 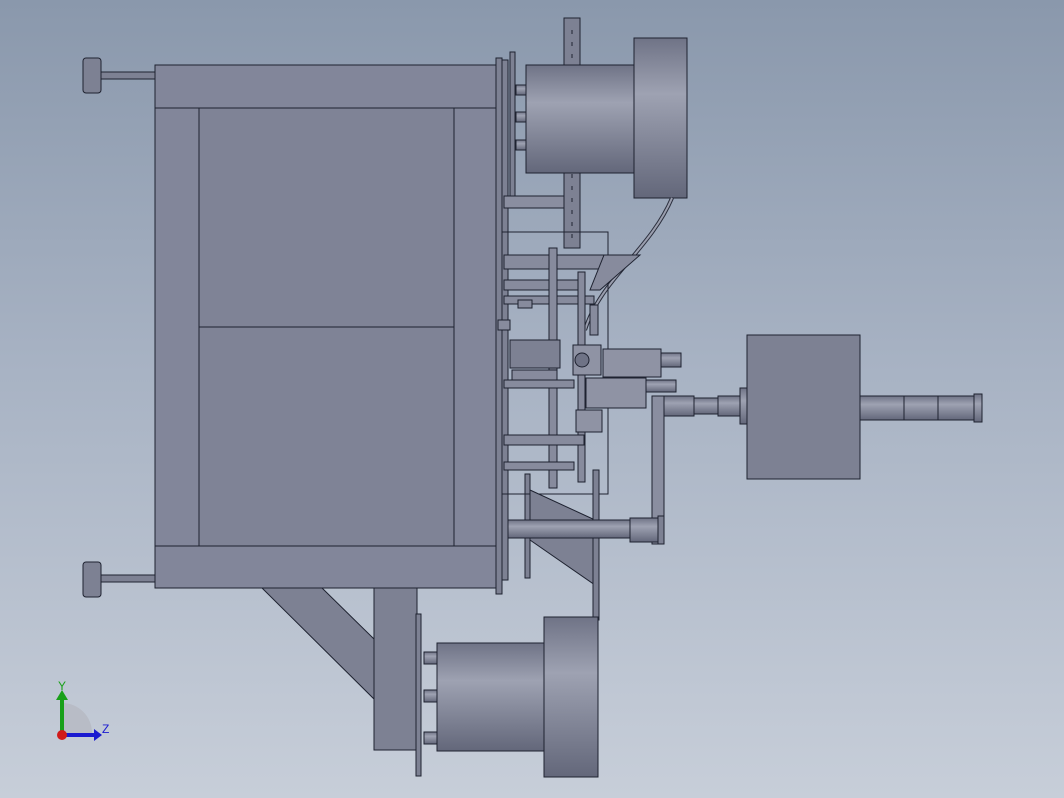 I want to click on leveling-foot-top, so click(x=119, y=75).